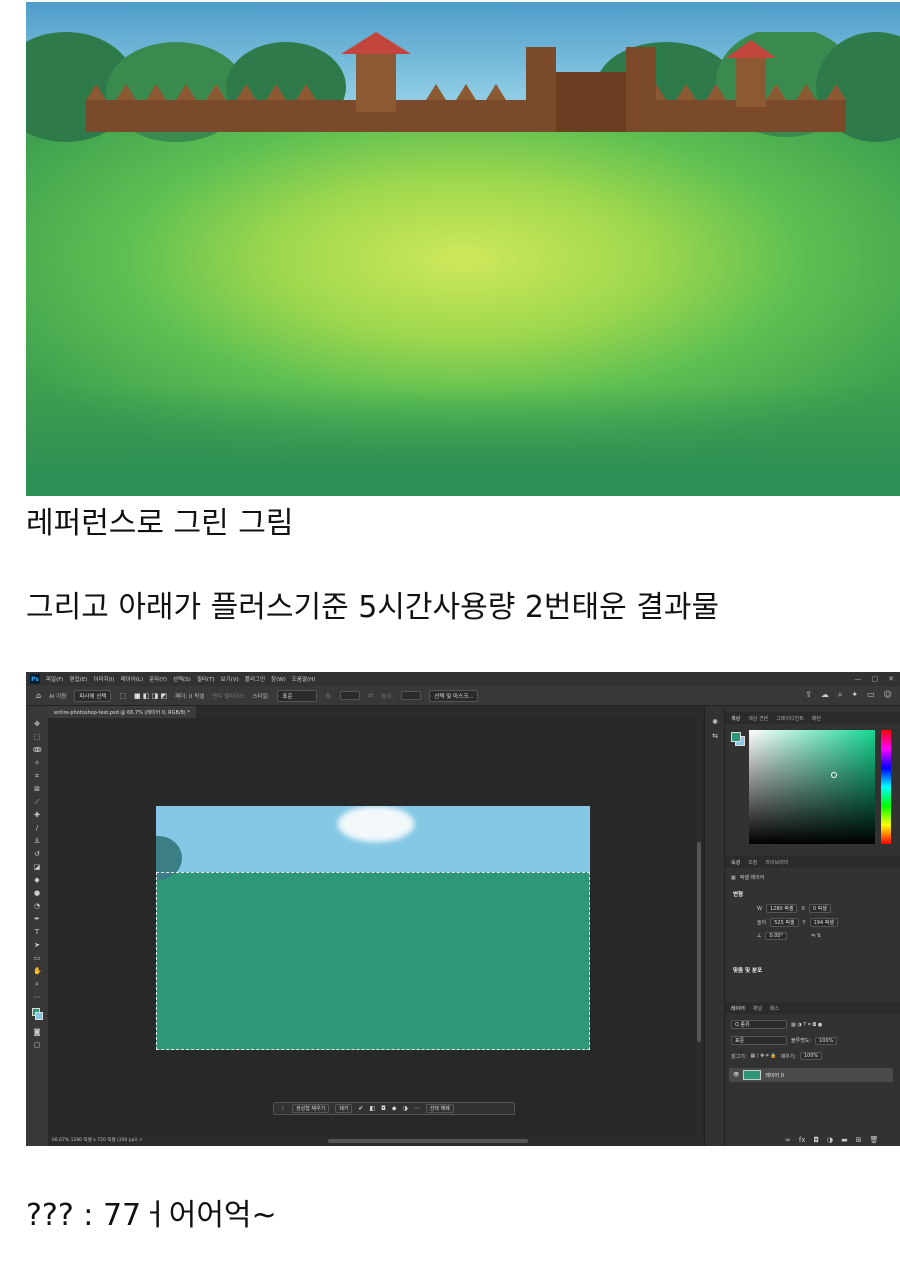 This screenshot has height=1269, width=900. I want to click on user-icon: ☺, so click(888, 695).